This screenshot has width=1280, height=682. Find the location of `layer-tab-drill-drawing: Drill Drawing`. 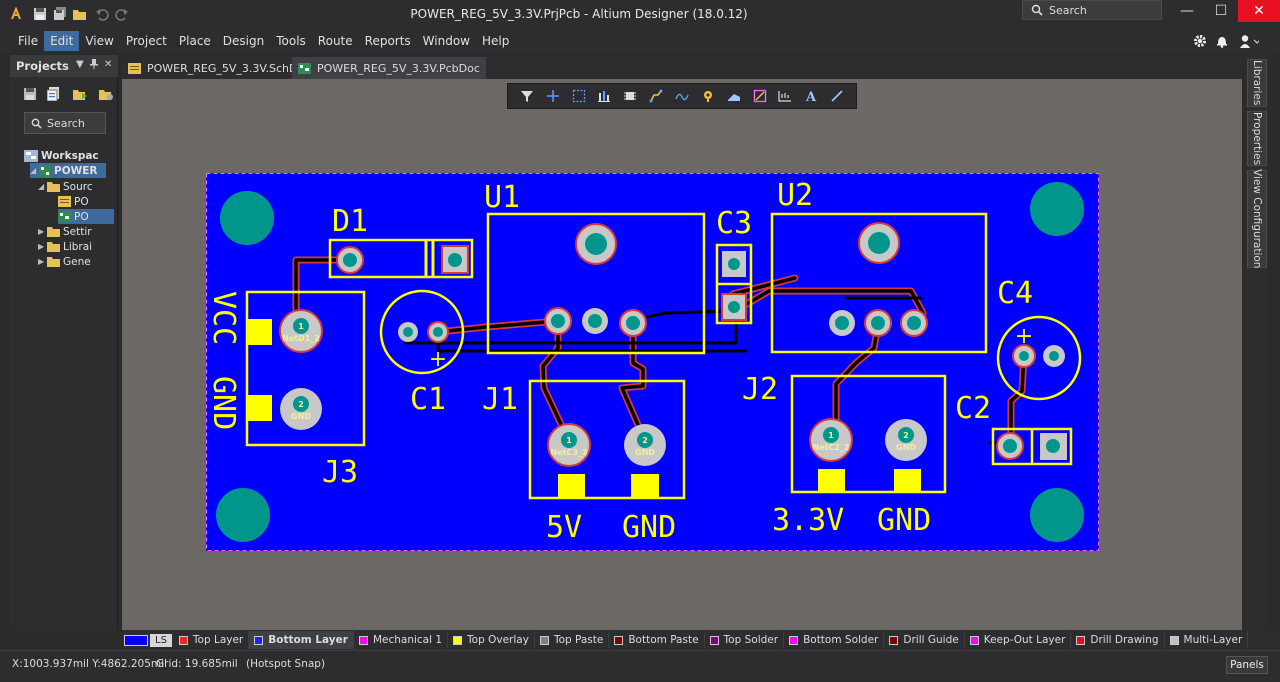

layer-tab-drill-drawing: Drill Drawing is located at coordinates (1118, 640).